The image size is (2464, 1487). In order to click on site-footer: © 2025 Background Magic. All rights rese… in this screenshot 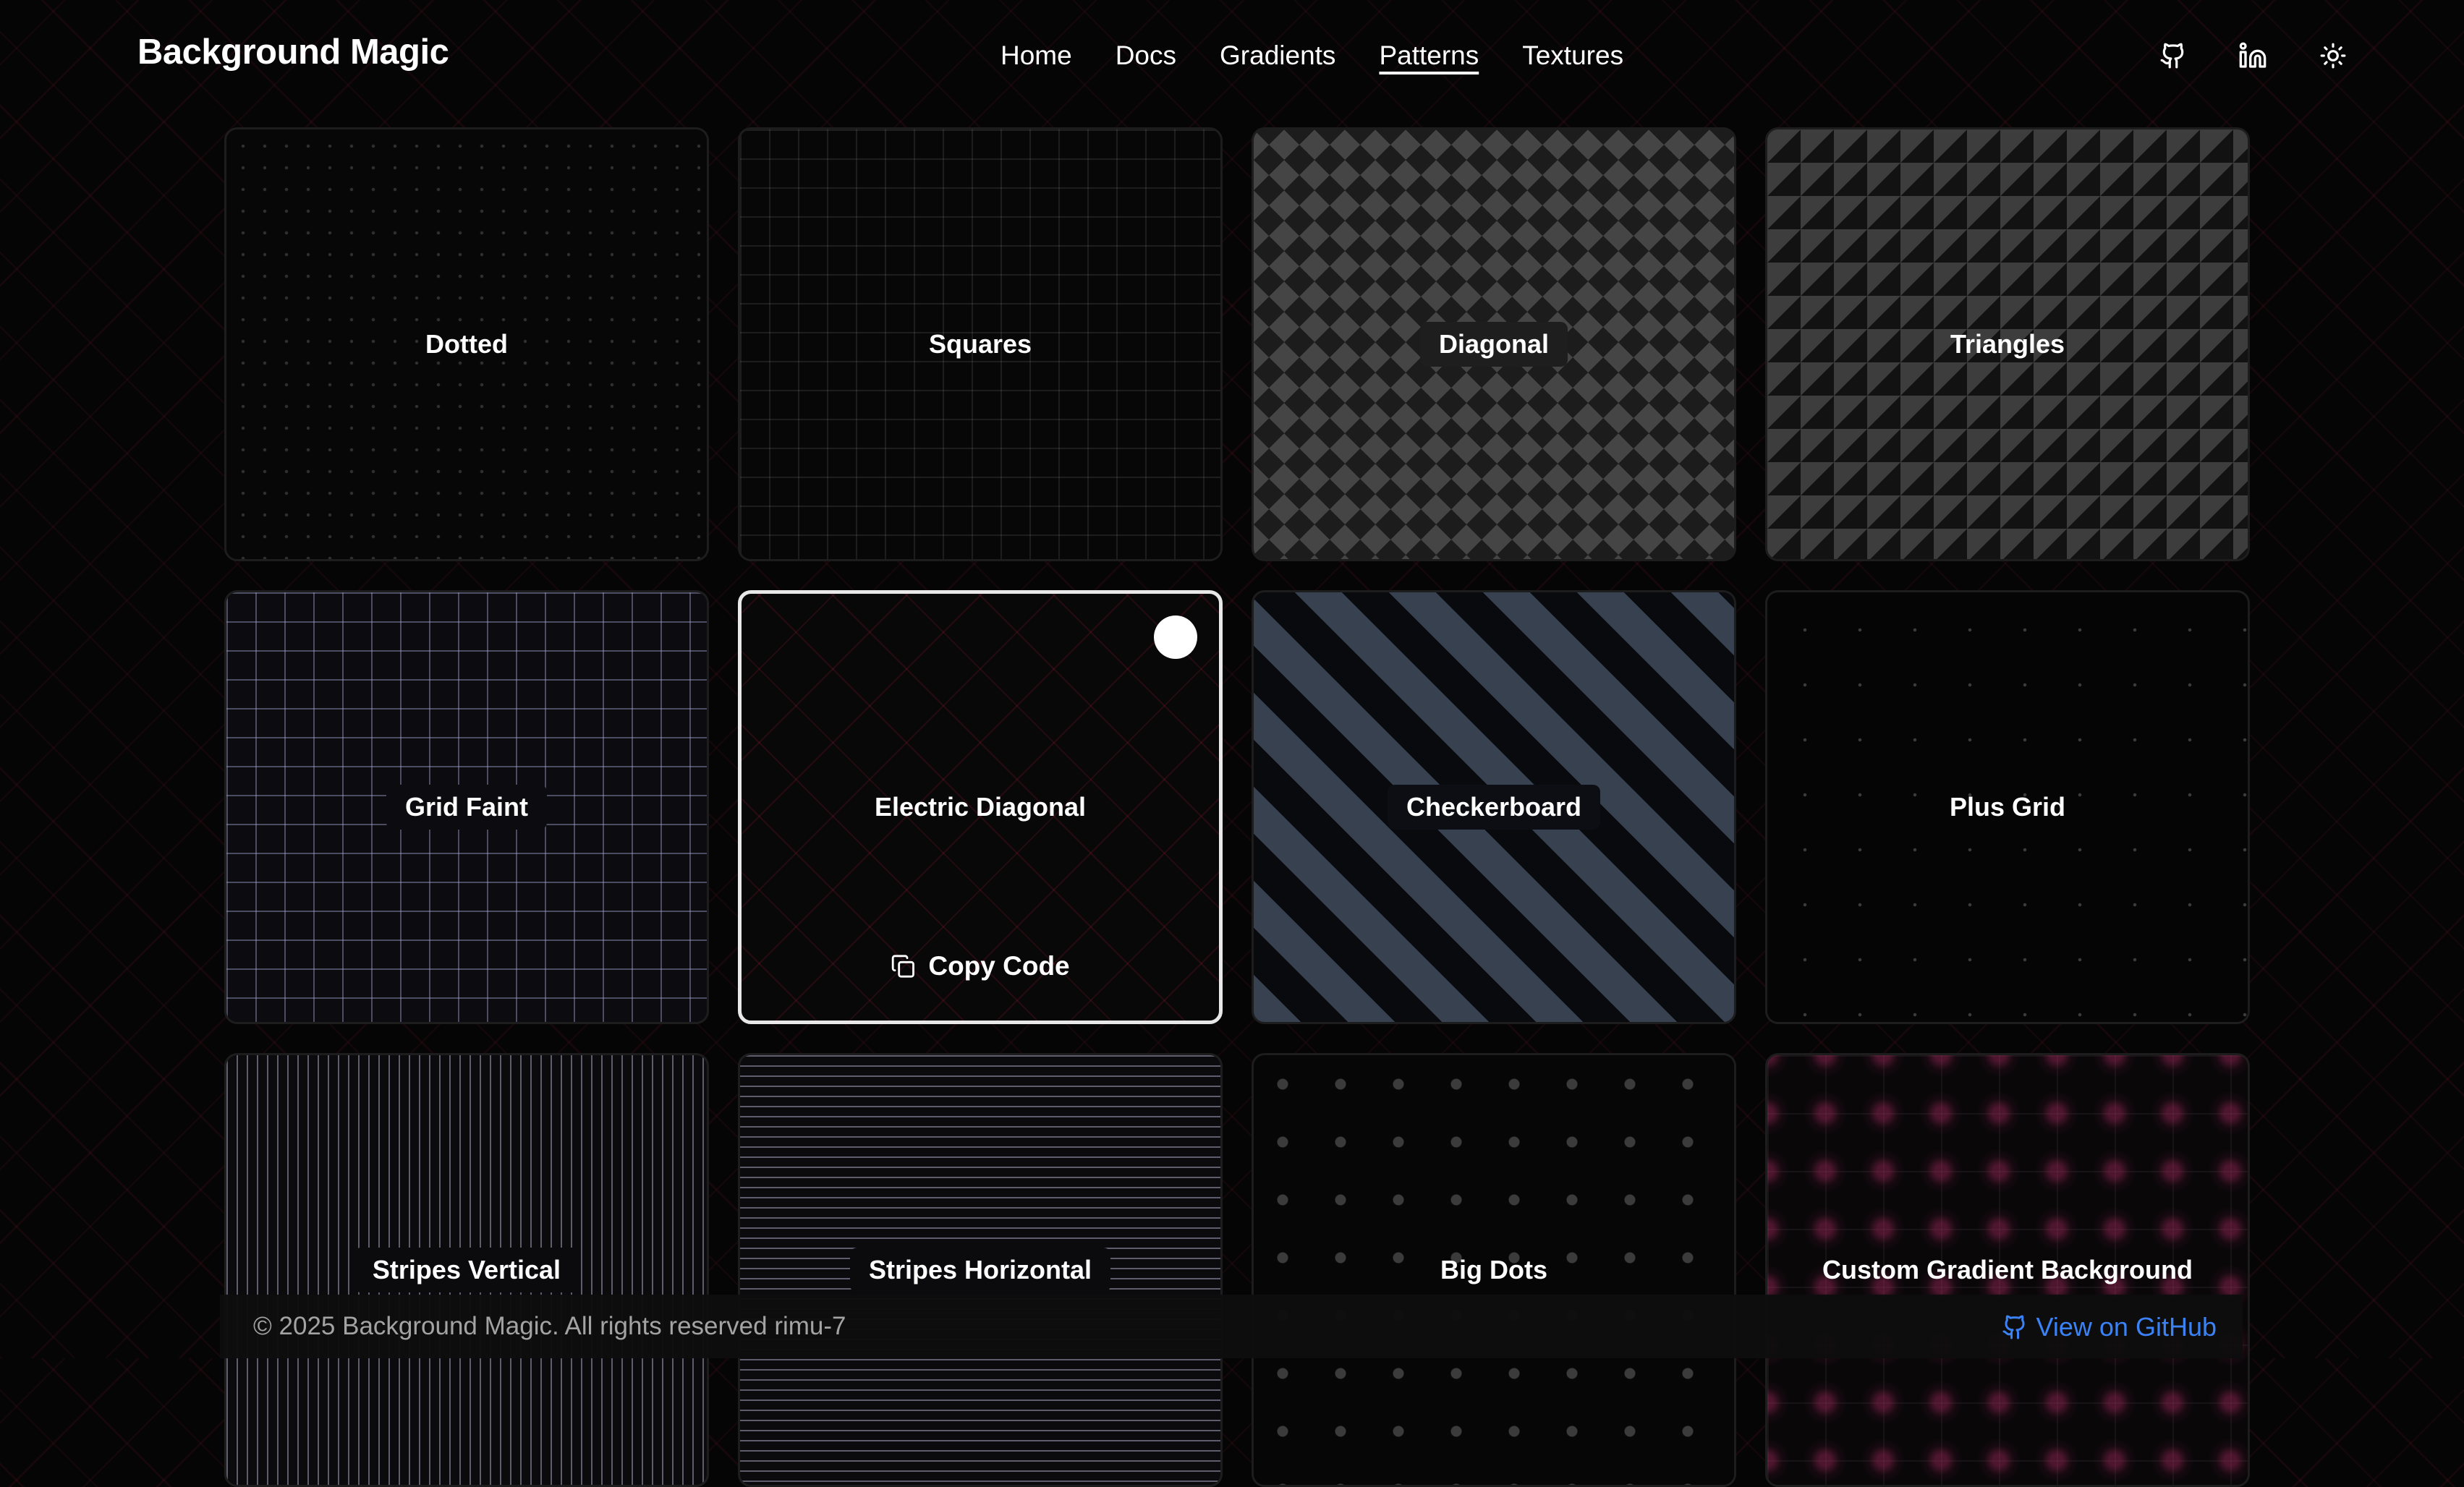, I will do `click(1231, 1326)`.